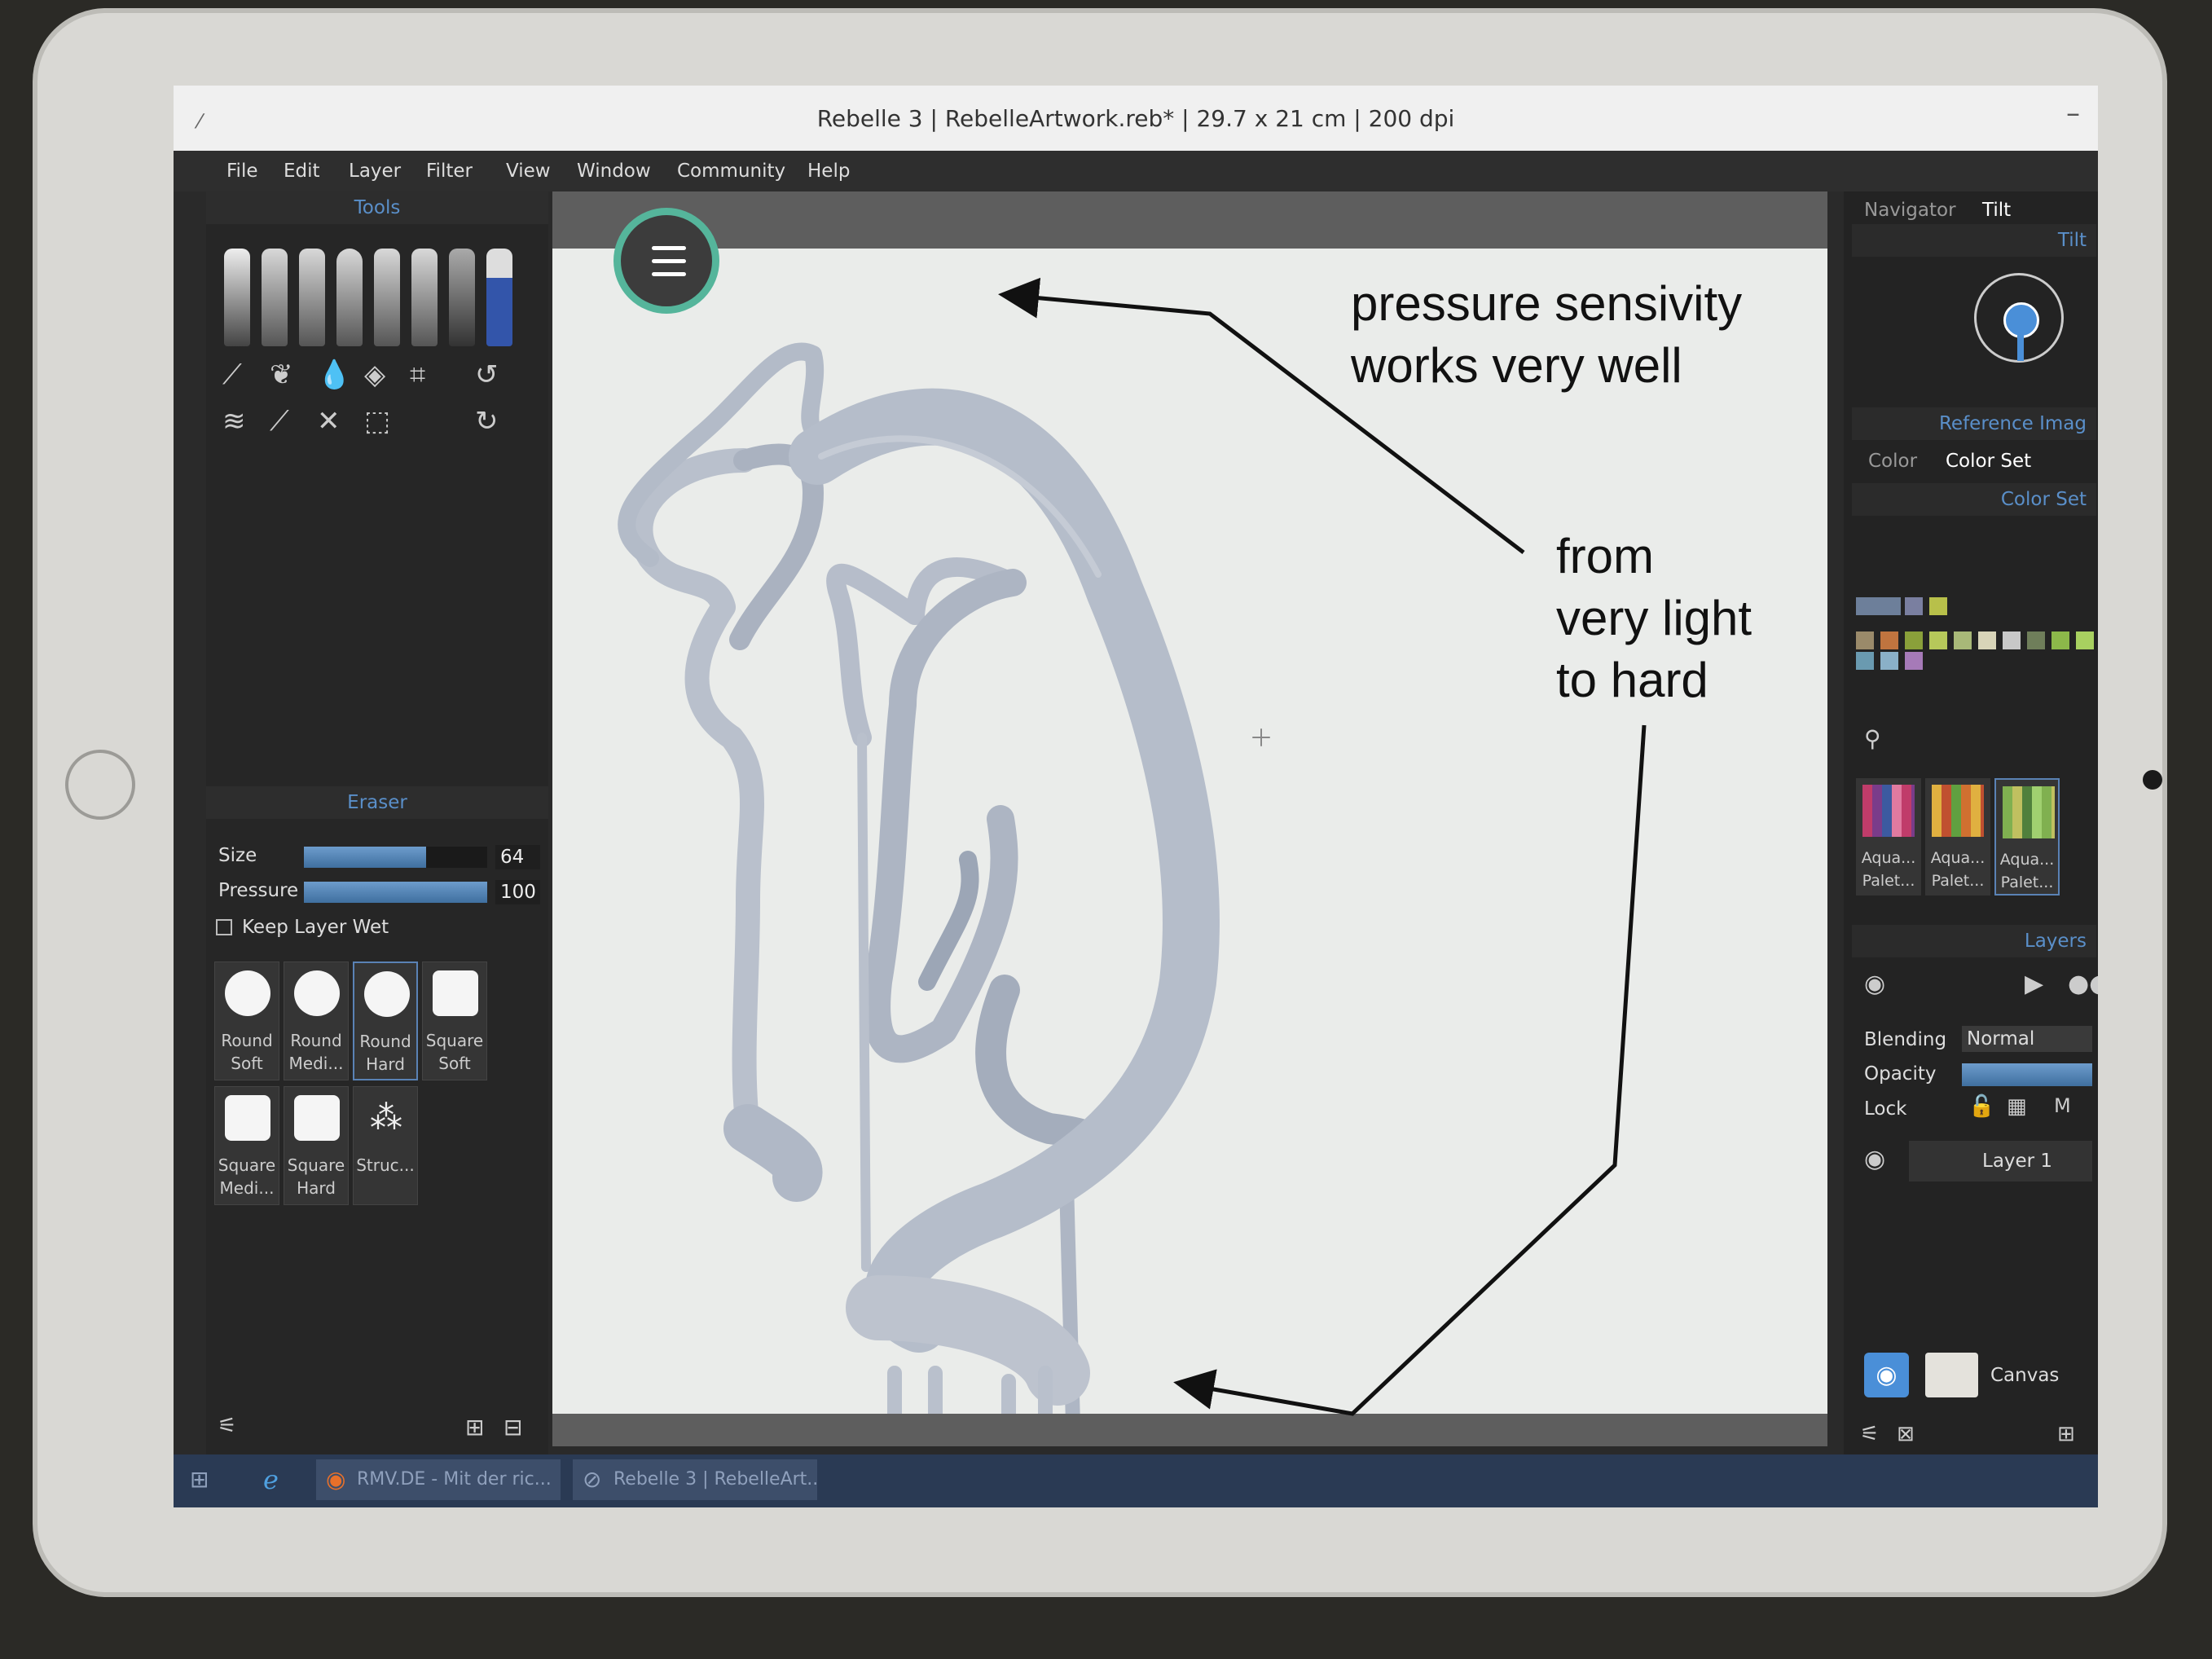  I want to click on arrow-top, so click(1261, 415).